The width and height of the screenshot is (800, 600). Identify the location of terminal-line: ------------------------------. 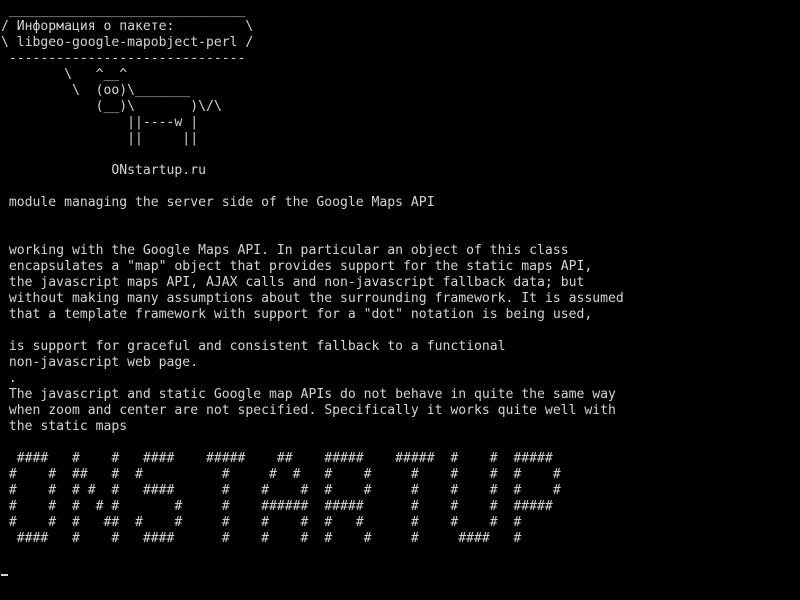
(123, 58).